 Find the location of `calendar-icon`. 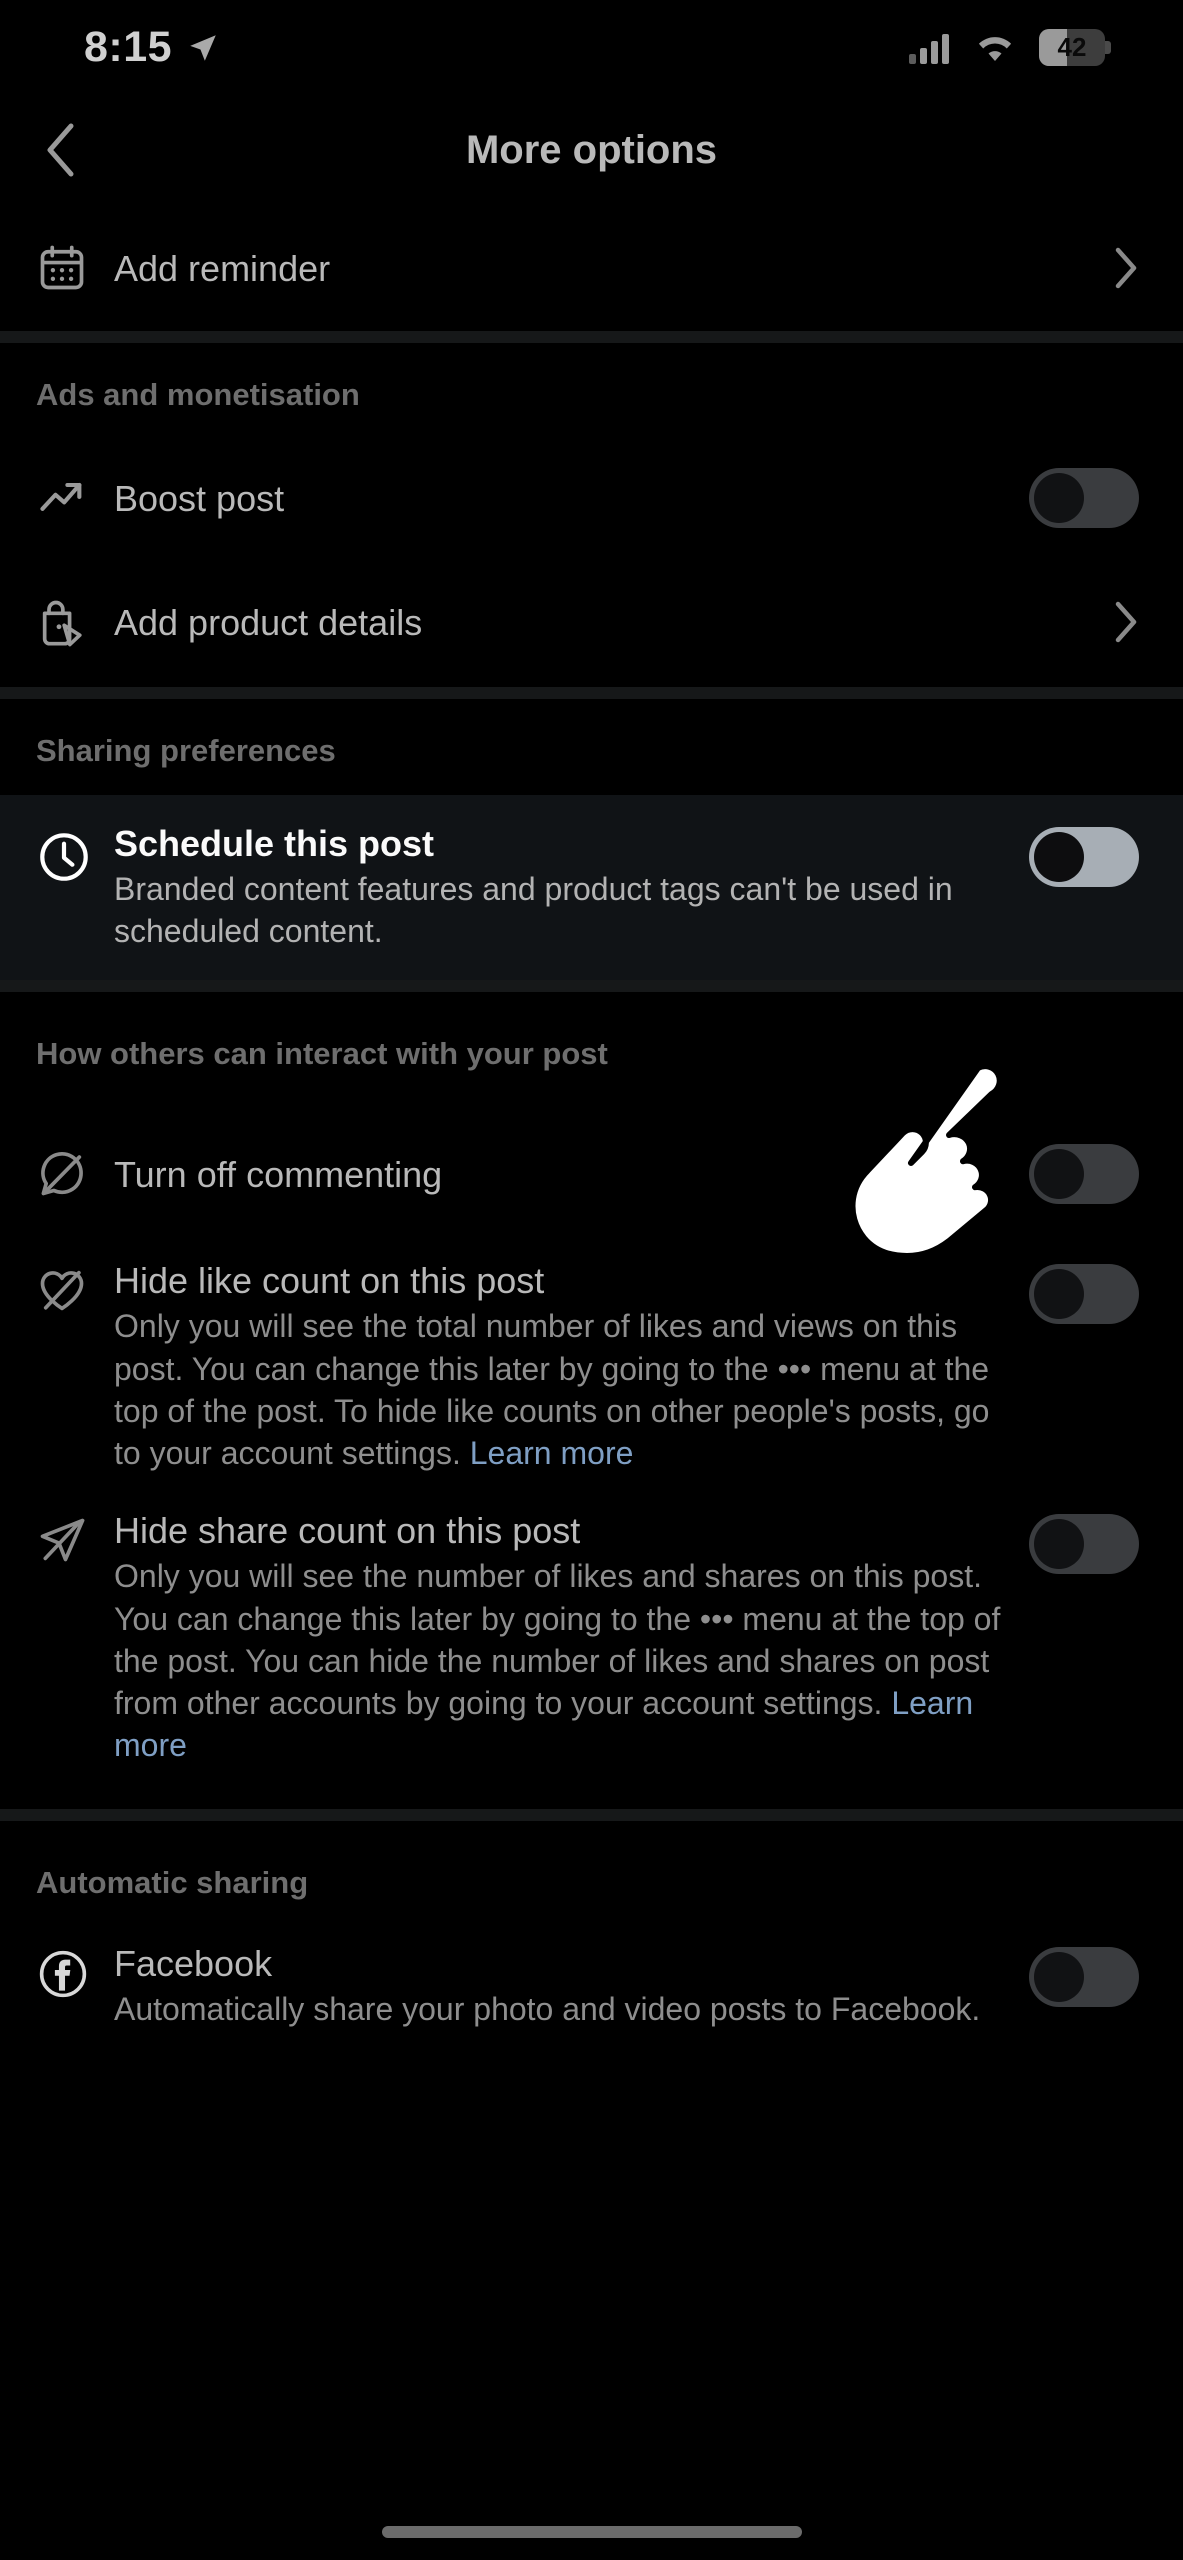

calendar-icon is located at coordinates (75, 268).